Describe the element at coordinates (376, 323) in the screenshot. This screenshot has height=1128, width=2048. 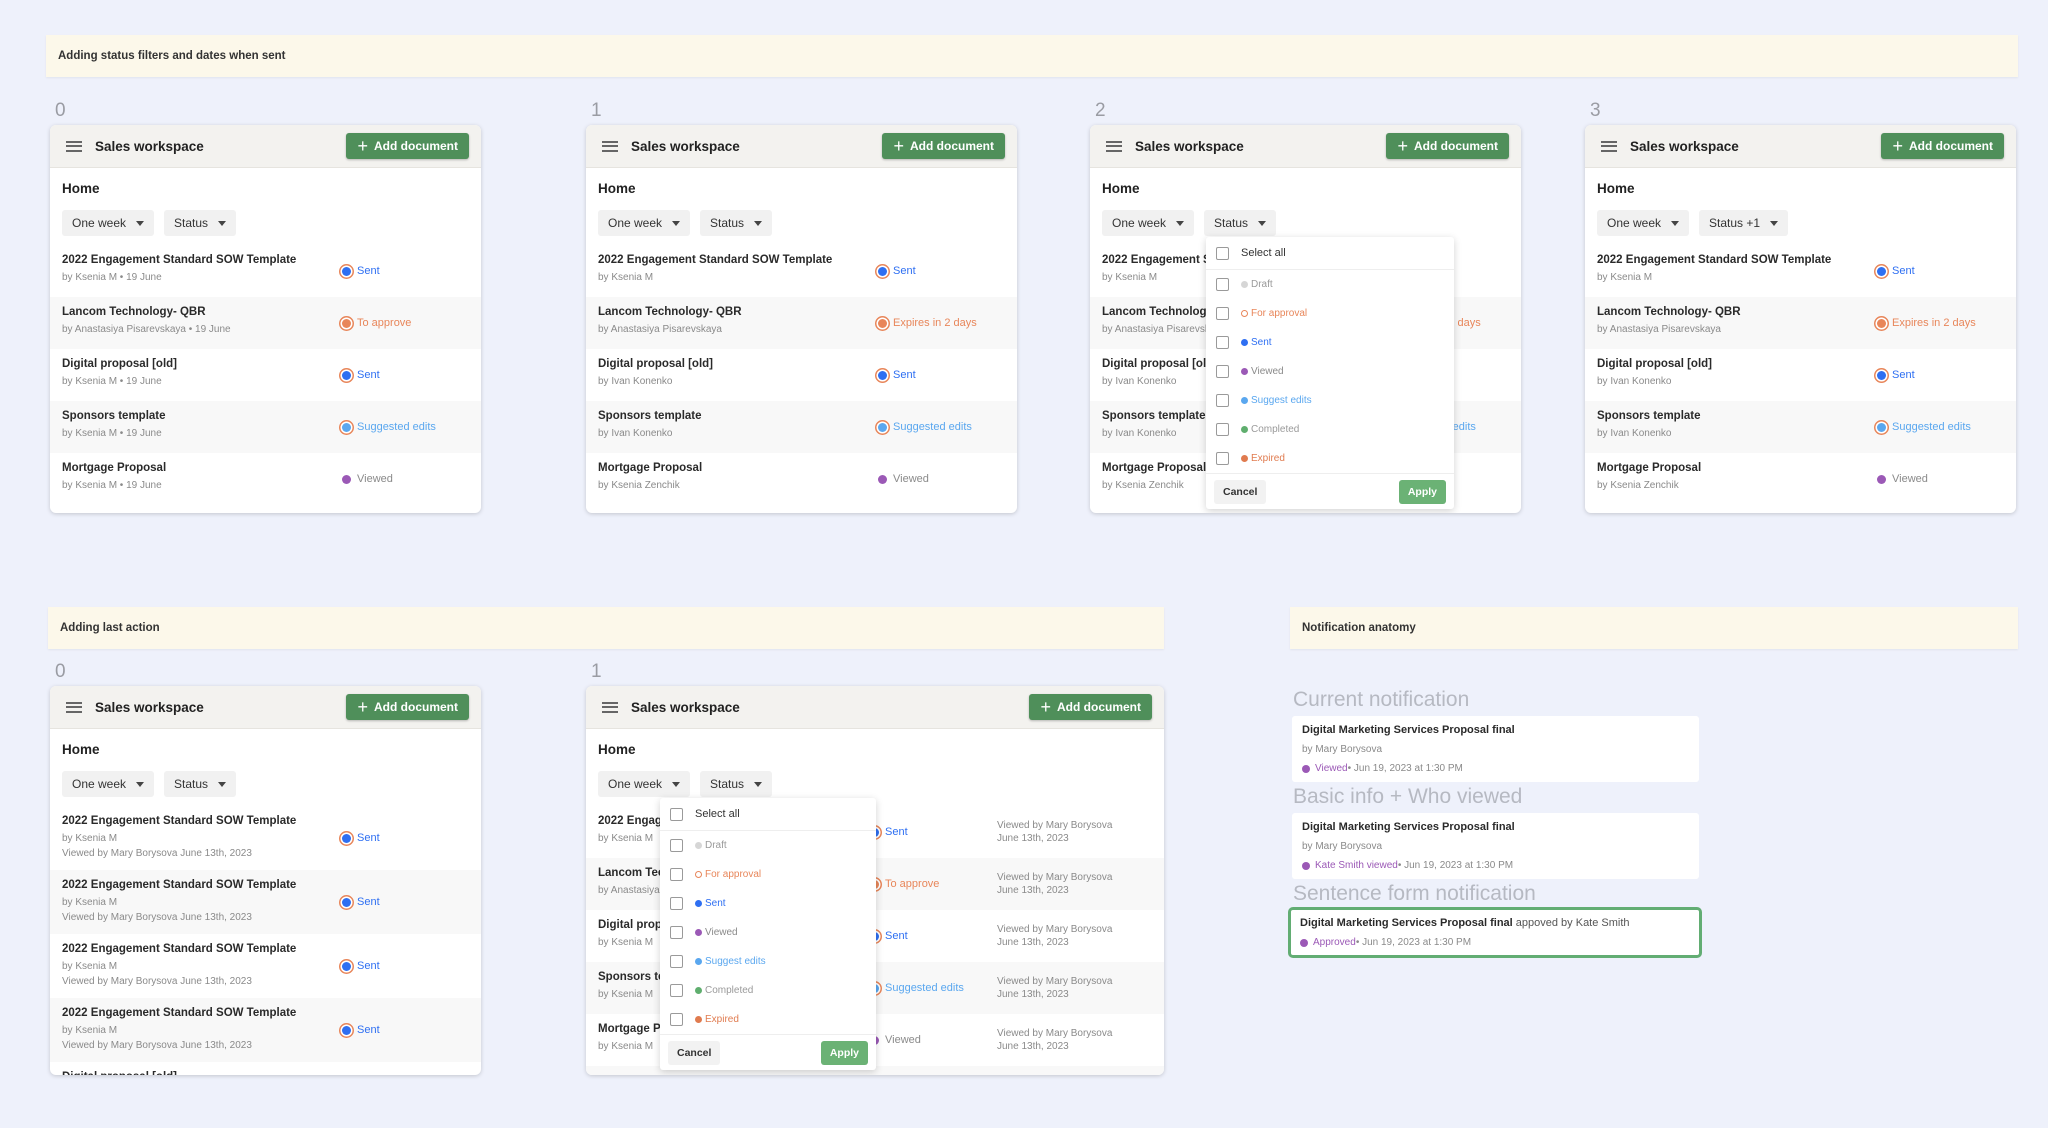
I see `status-badge: To approve` at that location.